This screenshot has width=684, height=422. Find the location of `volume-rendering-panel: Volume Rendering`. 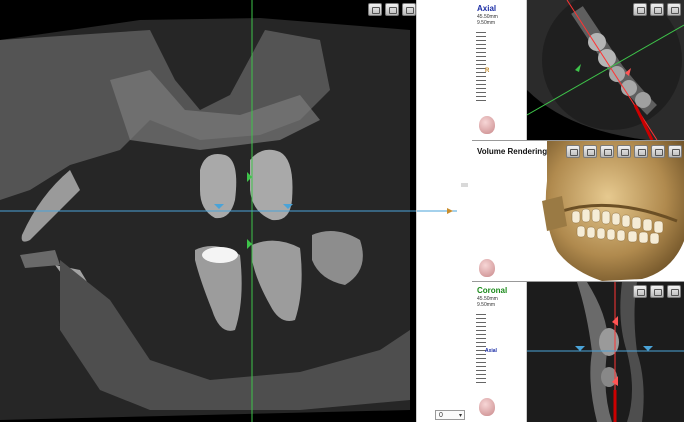

volume-rendering-panel: Volume Rendering is located at coordinates (578, 211).